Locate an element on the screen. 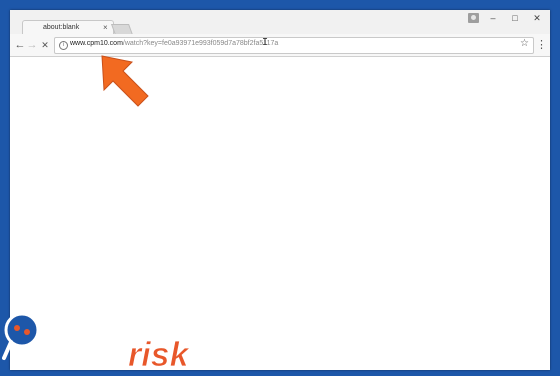 The width and height of the screenshot is (560, 376). minimize-button: – is located at coordinates (493, 18).